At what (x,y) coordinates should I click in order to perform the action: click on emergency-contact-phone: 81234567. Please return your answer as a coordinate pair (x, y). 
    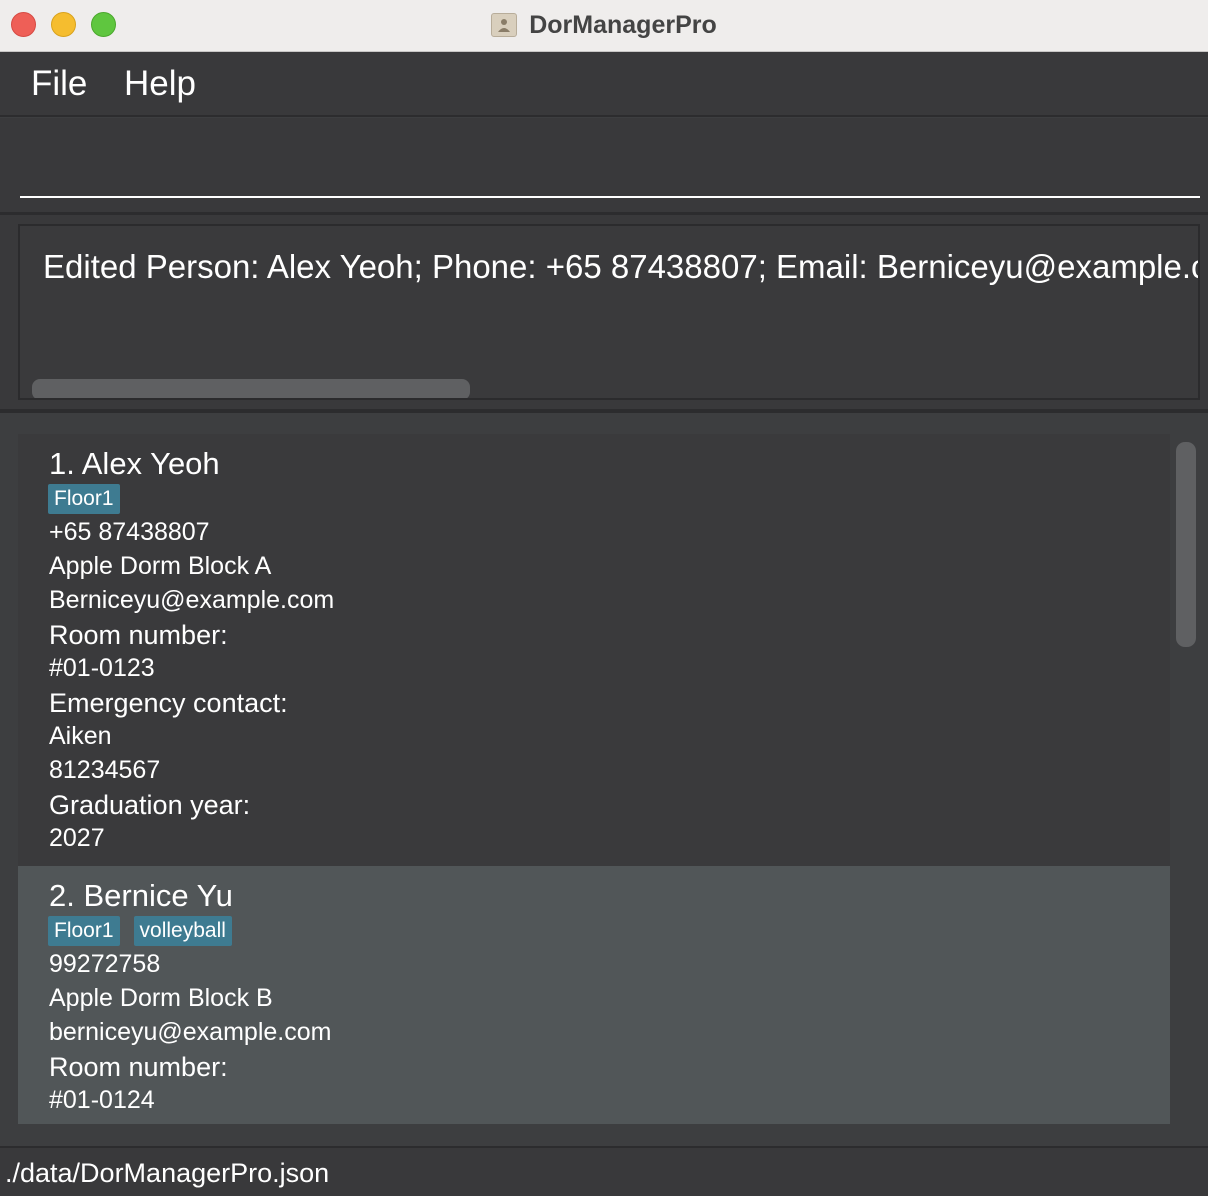
    Looking at the image, I should click on (105, 770).